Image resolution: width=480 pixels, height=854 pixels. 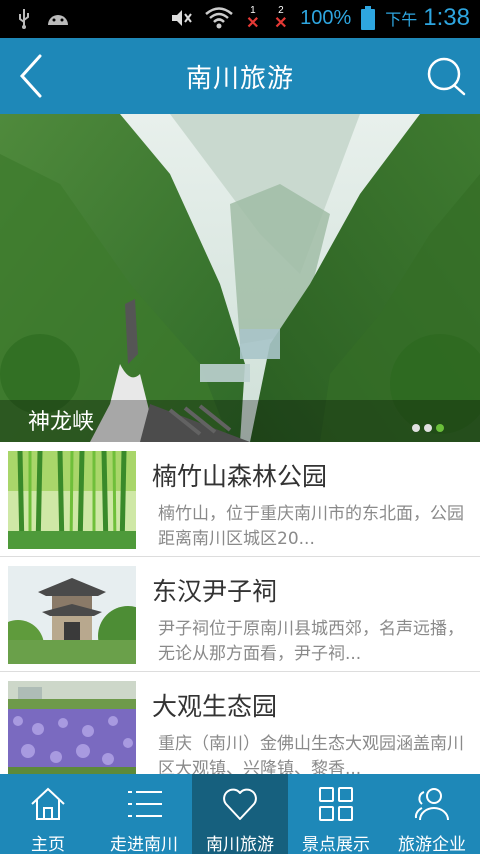 What do you see at coordinates (219, 18) in the screenshot?
I see `wifi-icon` at bounding box center [219, 18].